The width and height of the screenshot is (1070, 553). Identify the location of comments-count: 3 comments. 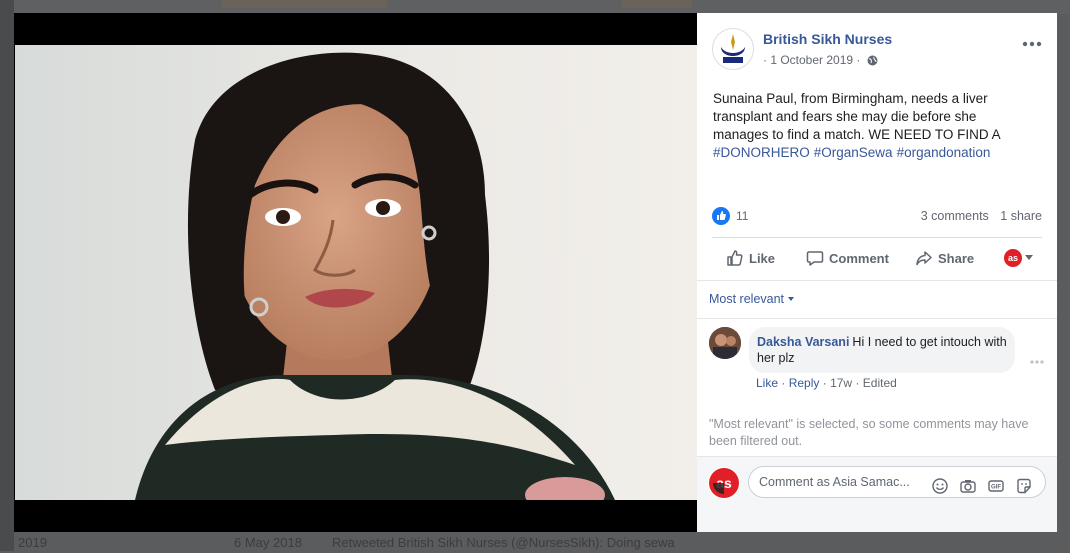
(955, 216).